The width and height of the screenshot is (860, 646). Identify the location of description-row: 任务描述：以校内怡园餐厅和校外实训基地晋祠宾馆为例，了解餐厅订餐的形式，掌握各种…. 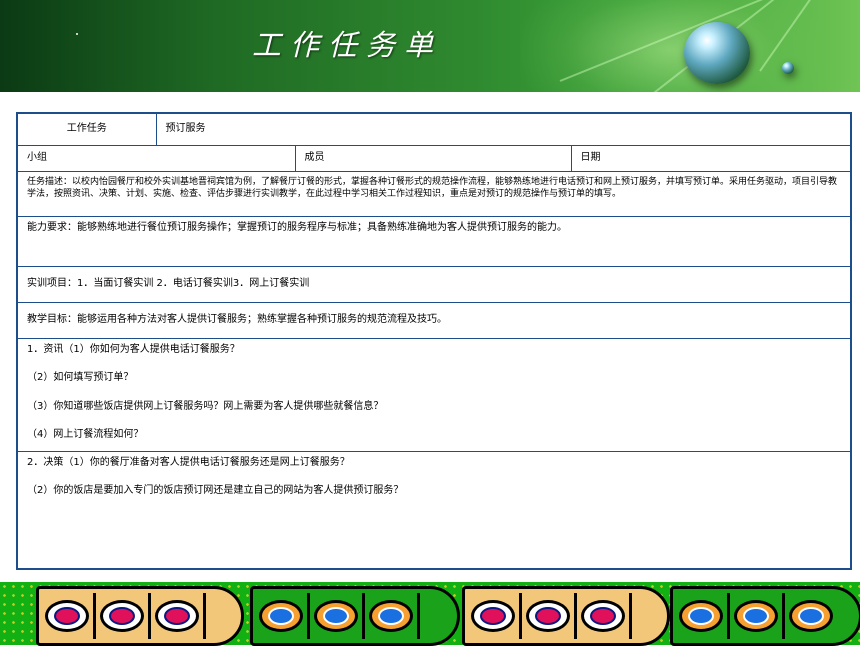
(434, 193).